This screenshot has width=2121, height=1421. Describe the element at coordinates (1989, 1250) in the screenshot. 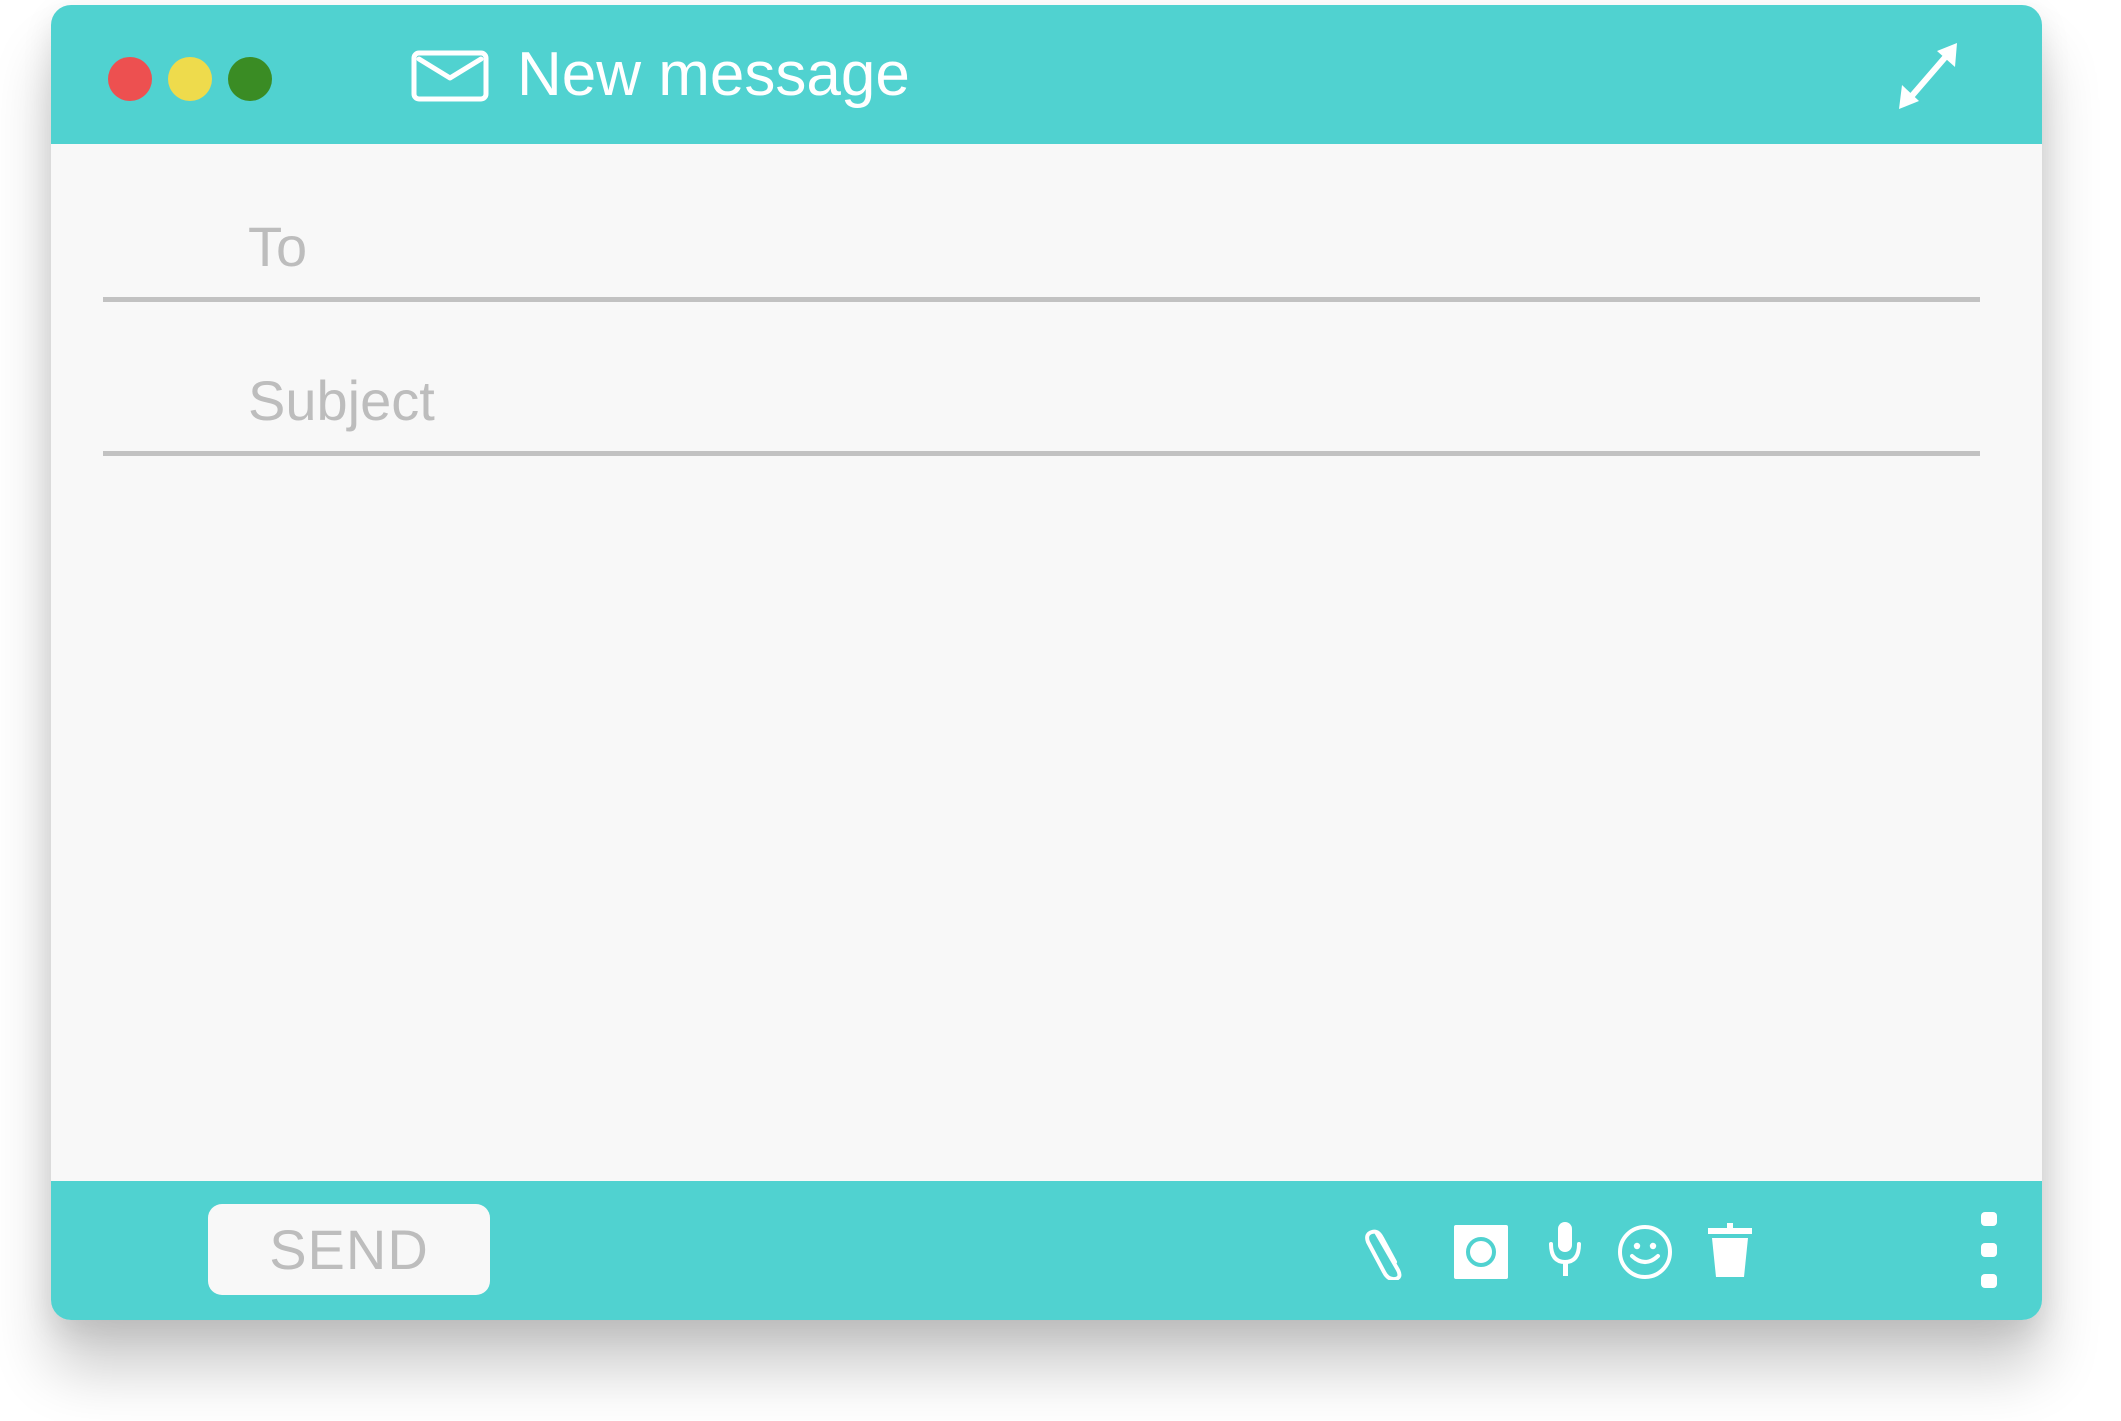

I see `more-vertical-icon` at that location.